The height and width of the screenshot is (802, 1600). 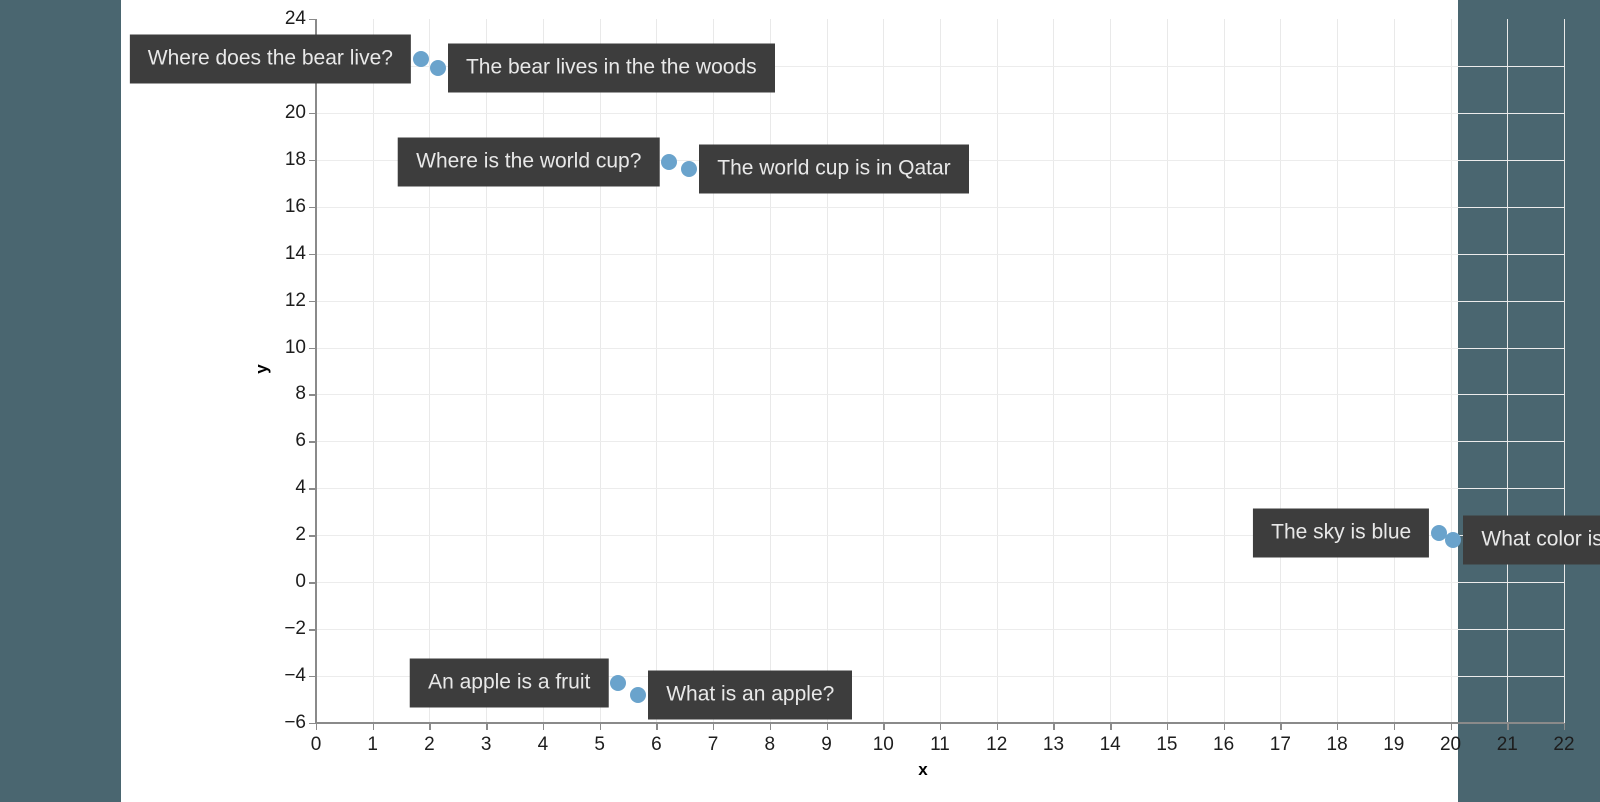 What do you see at coordinates (1531, 540) in the screenshot?
I see `point-annotation-label: What color is the sky?` at bounding box center [1531, 540].